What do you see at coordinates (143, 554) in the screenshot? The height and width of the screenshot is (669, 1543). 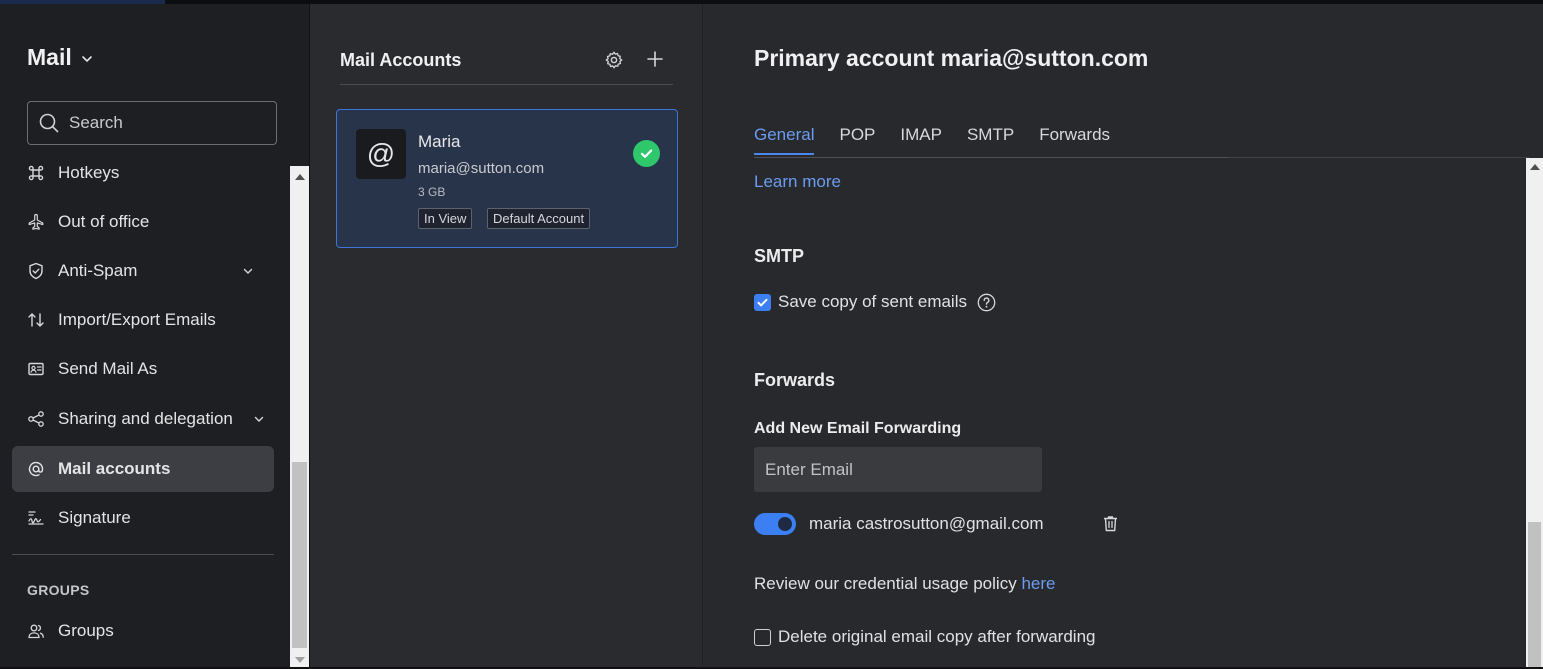 I see `sidebar-divider` at bounding box center [143, 554].